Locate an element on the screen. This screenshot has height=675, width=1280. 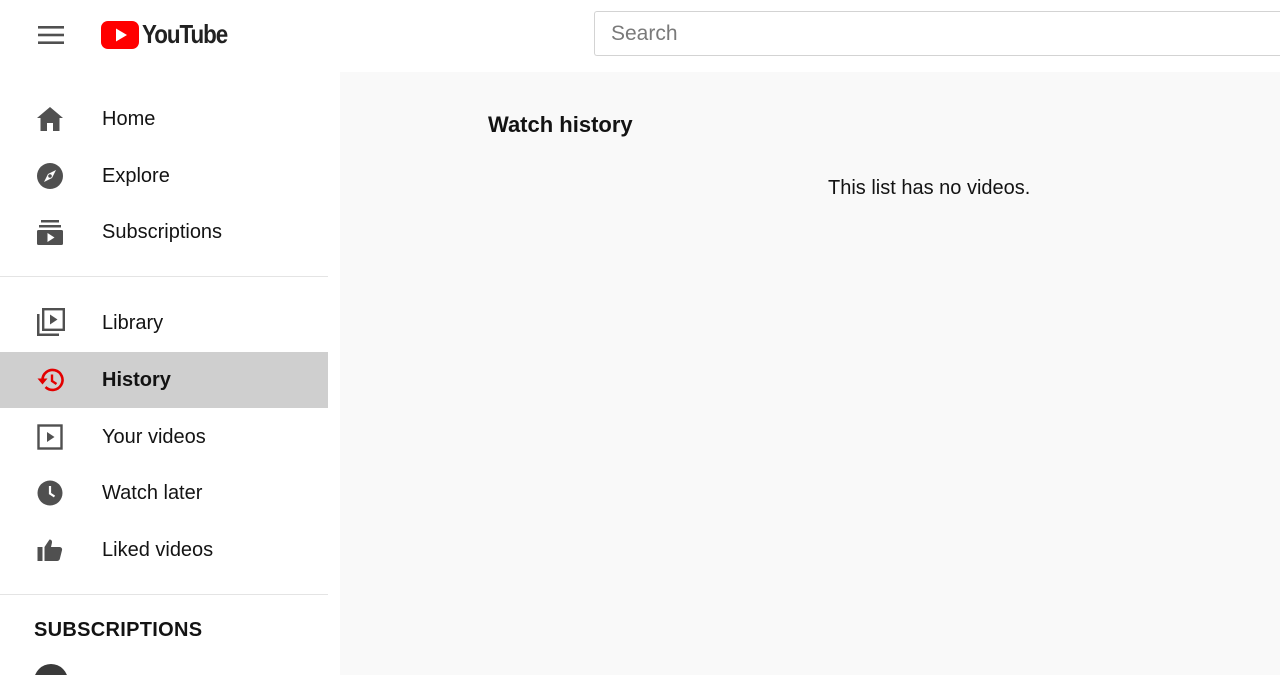
sidebar-item-liked-videos: Liked videos is located at coordinates (164, 550).